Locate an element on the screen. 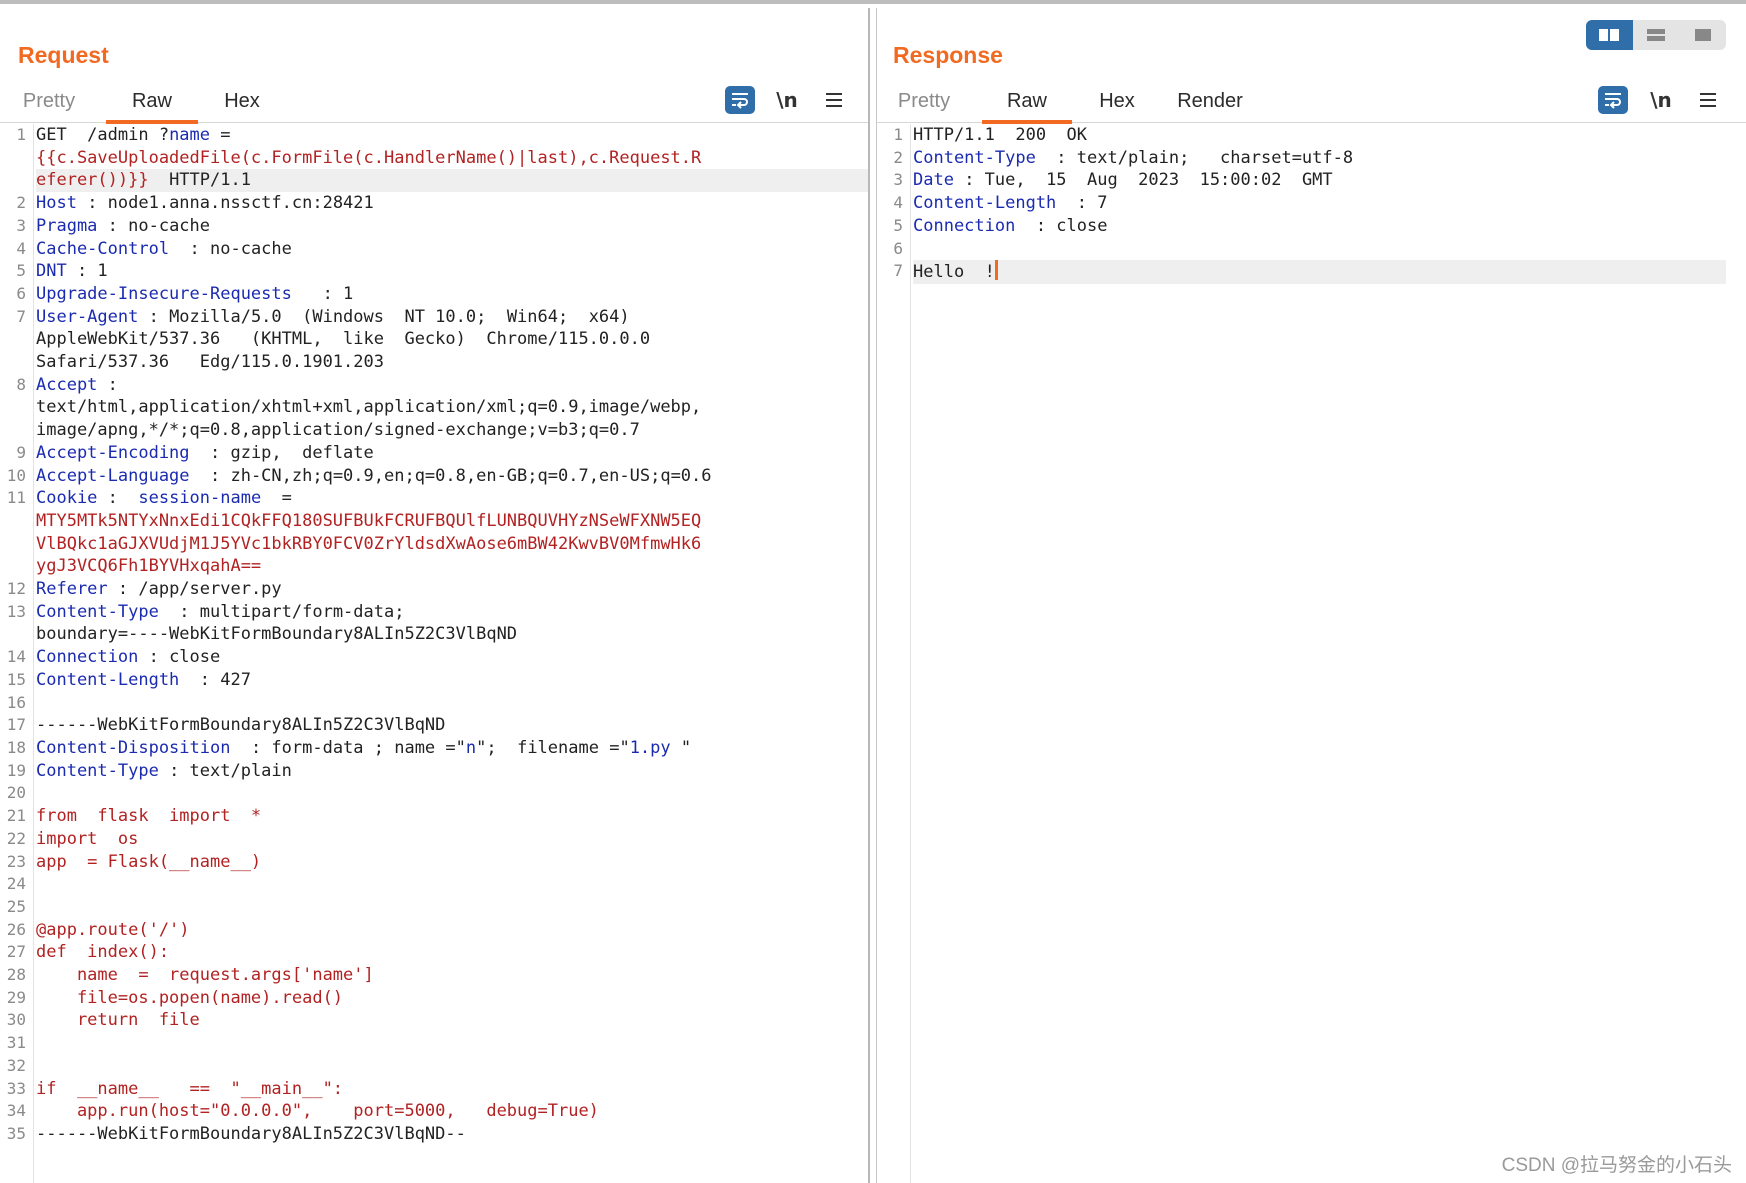  line-number: 26 is located at coordinates (16, 929).